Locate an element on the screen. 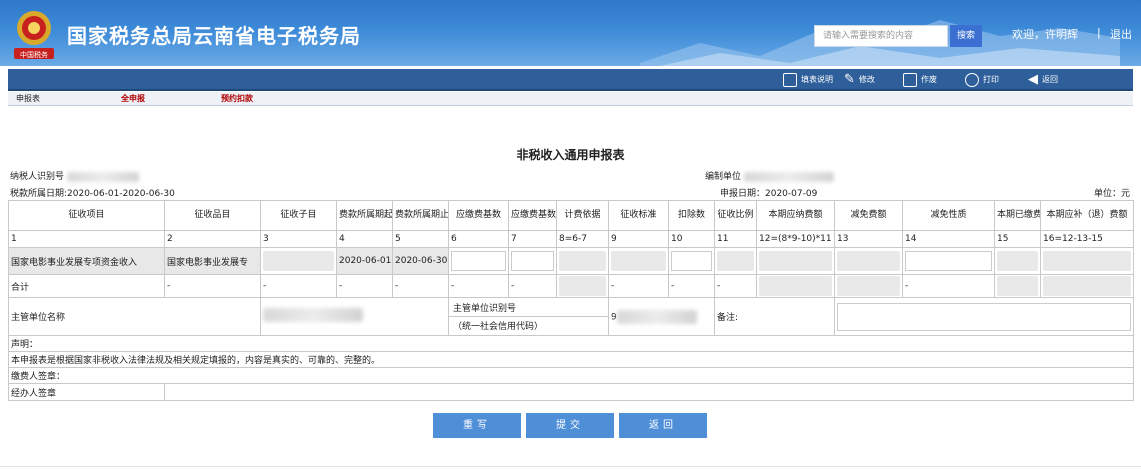 The width and height of the screenshot is (1141, 469). reduction-field is located at coordinates (868, 261).